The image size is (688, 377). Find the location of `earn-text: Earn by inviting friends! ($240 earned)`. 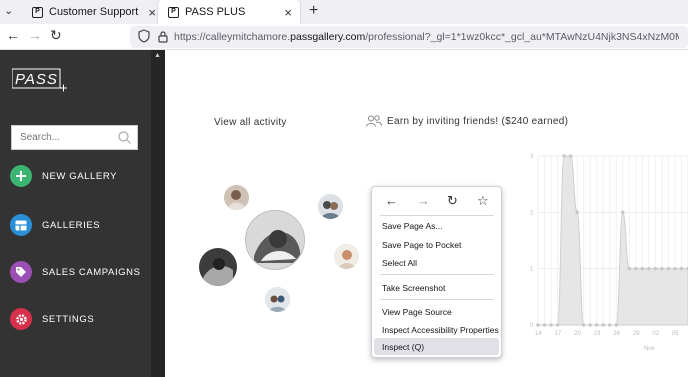

earn-text: Earn by inviting friends! ($240 earned) is located at coordinates (478, 121).